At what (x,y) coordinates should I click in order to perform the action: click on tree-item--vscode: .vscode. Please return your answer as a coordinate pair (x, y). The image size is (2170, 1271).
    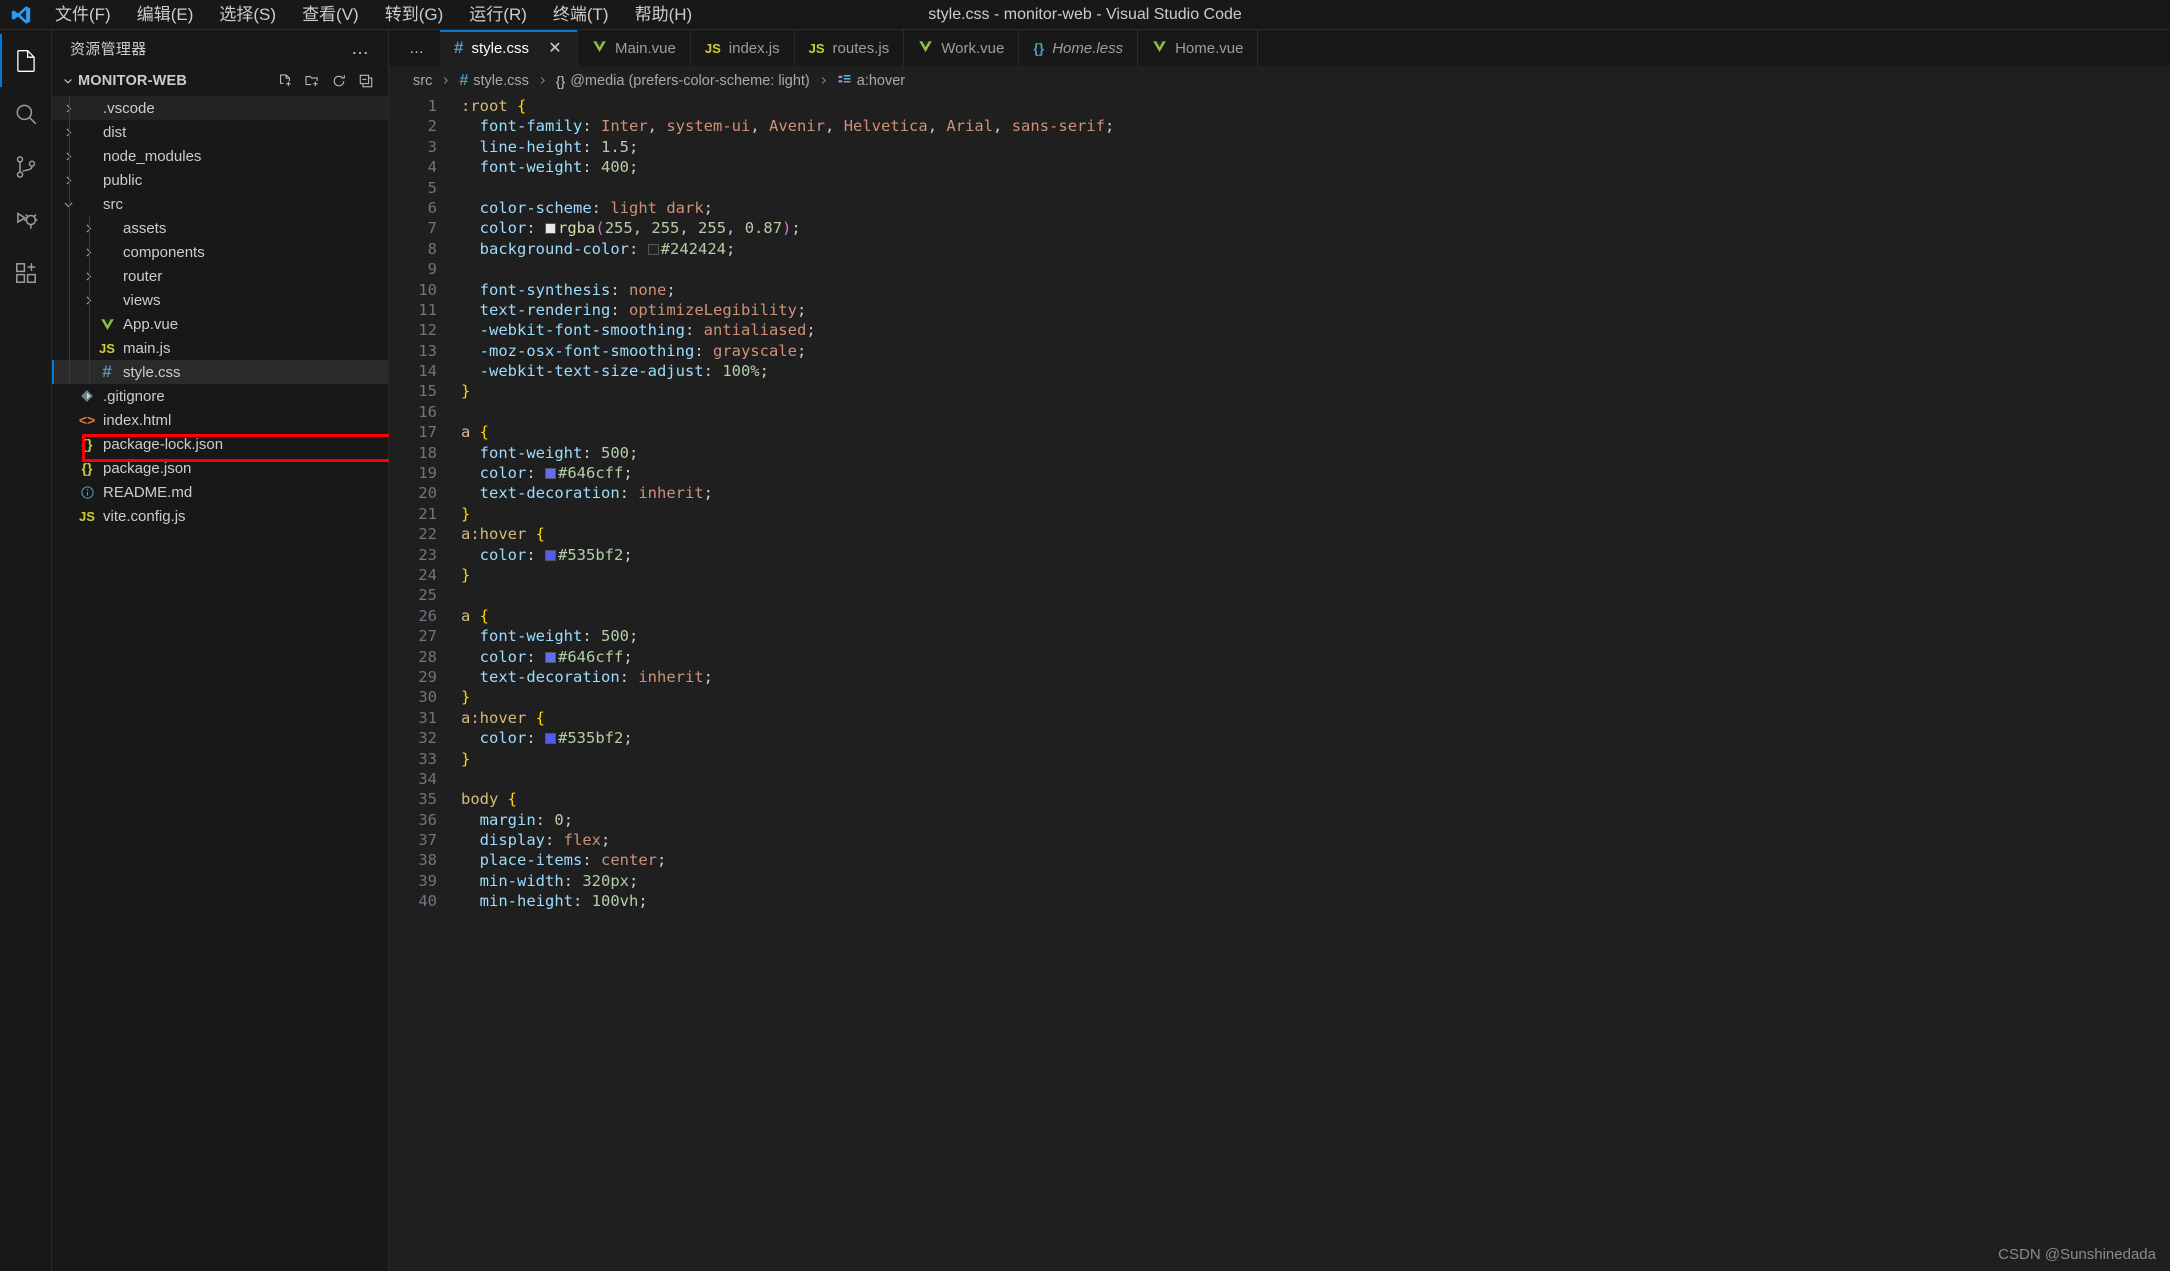
    Looking at the image, I should click on (220, 108).